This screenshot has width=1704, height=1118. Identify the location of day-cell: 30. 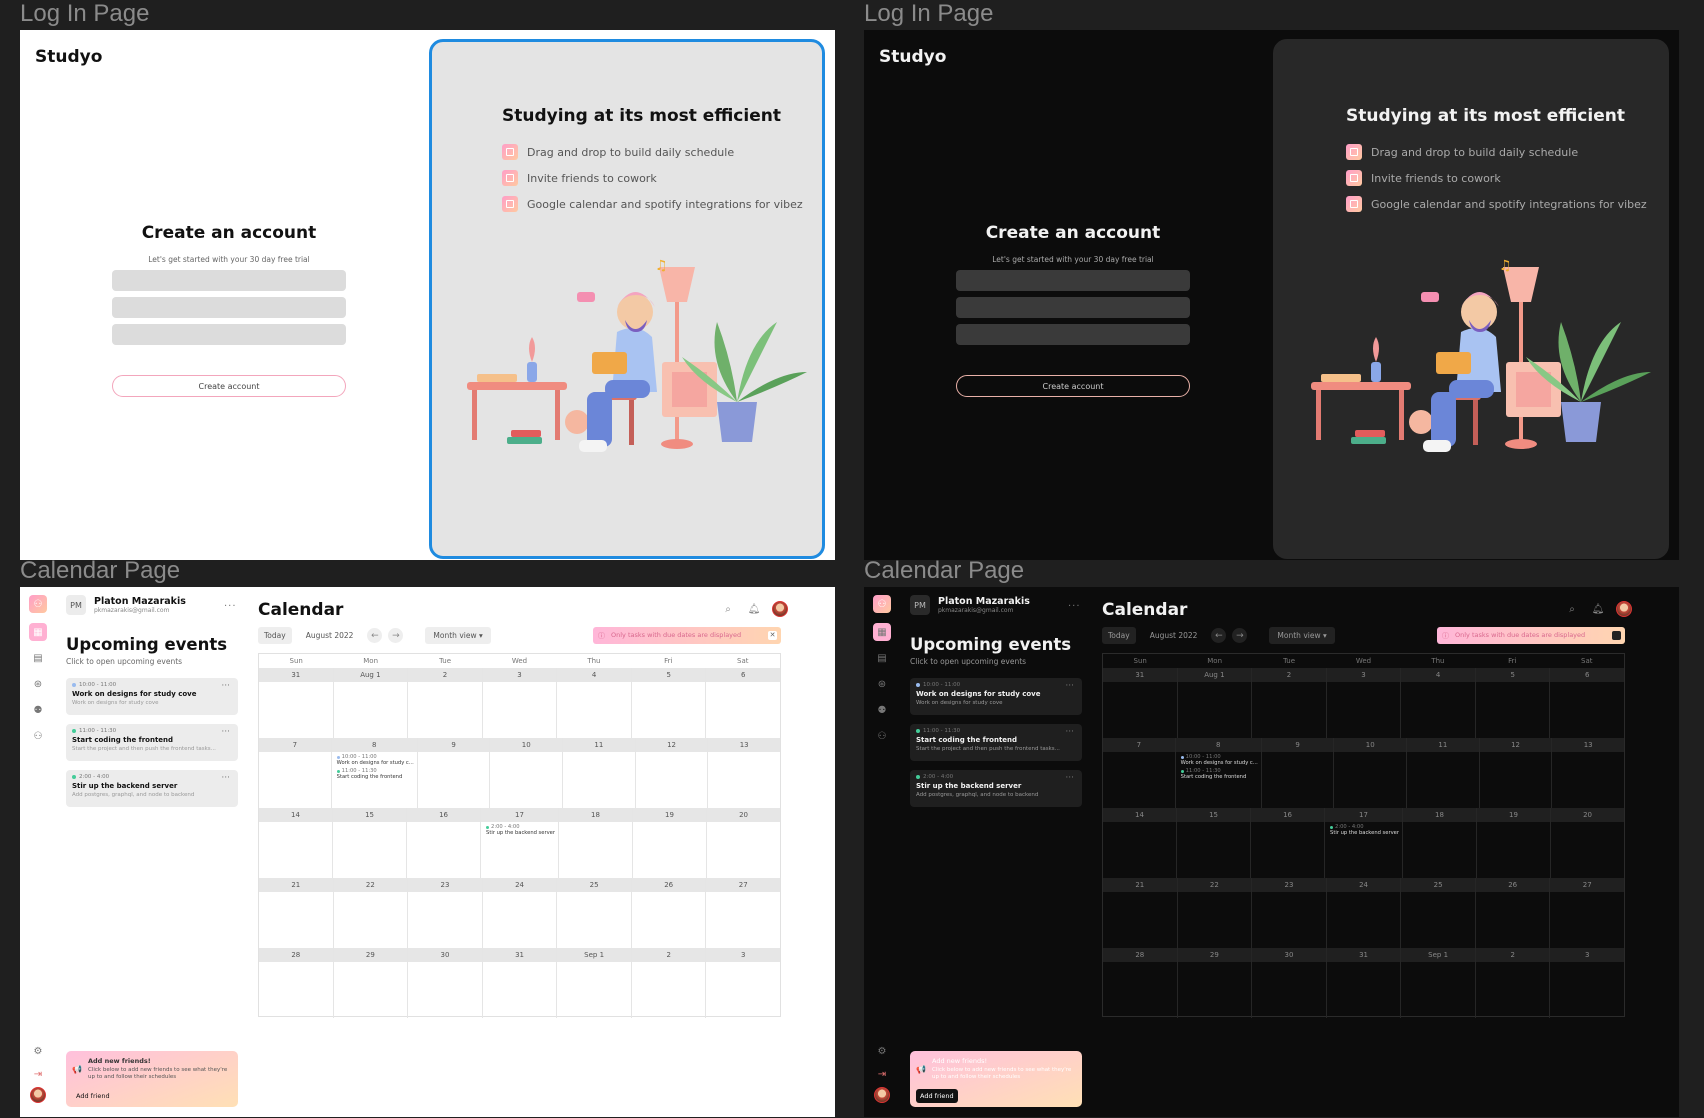
(1289, 983).